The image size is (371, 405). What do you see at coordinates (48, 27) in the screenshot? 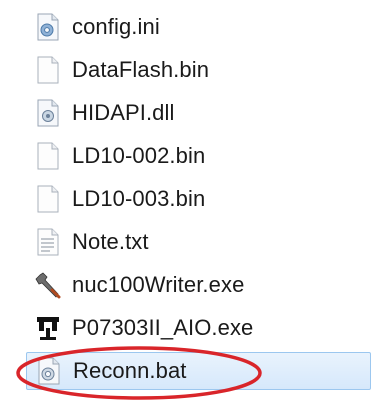
I see `settings-file-icon` at bounding box center [48, 27].